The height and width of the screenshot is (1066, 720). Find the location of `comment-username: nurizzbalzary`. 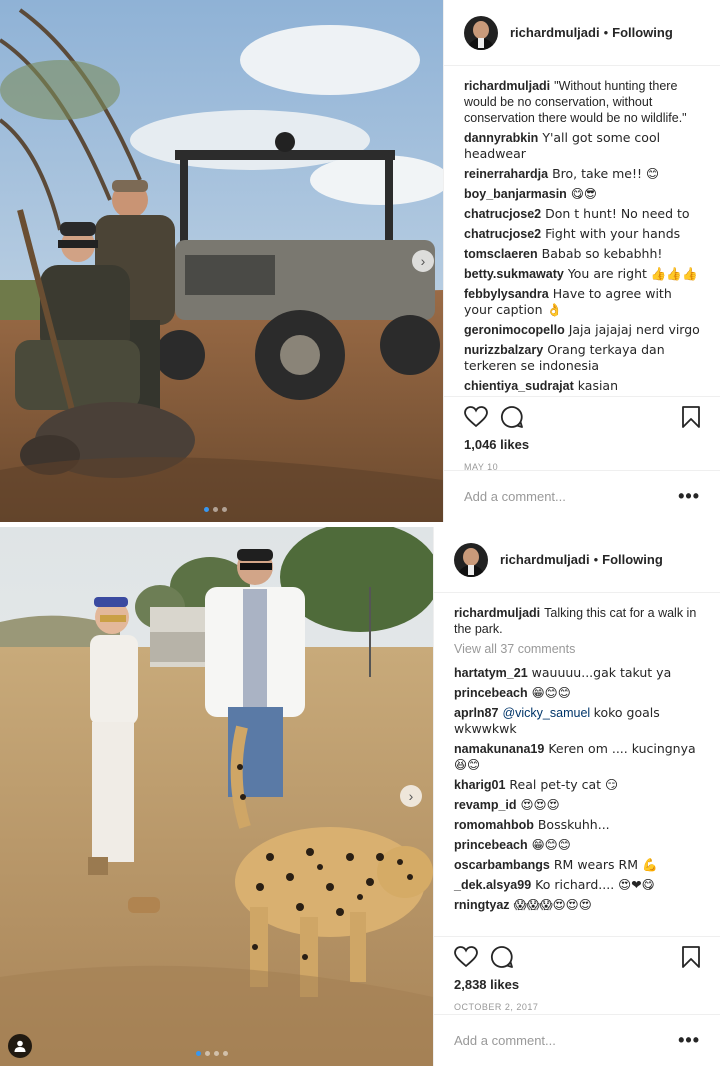

comment-username: nurizzbalzary is located at coordinates (503, 350).